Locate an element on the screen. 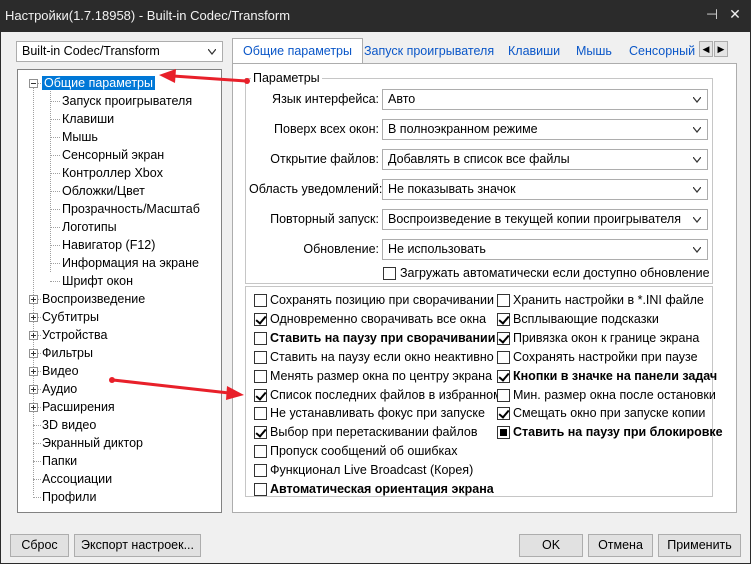 The image size is (751, 564). tree-item: Шрифт окон is located at coordinates (97, 281).